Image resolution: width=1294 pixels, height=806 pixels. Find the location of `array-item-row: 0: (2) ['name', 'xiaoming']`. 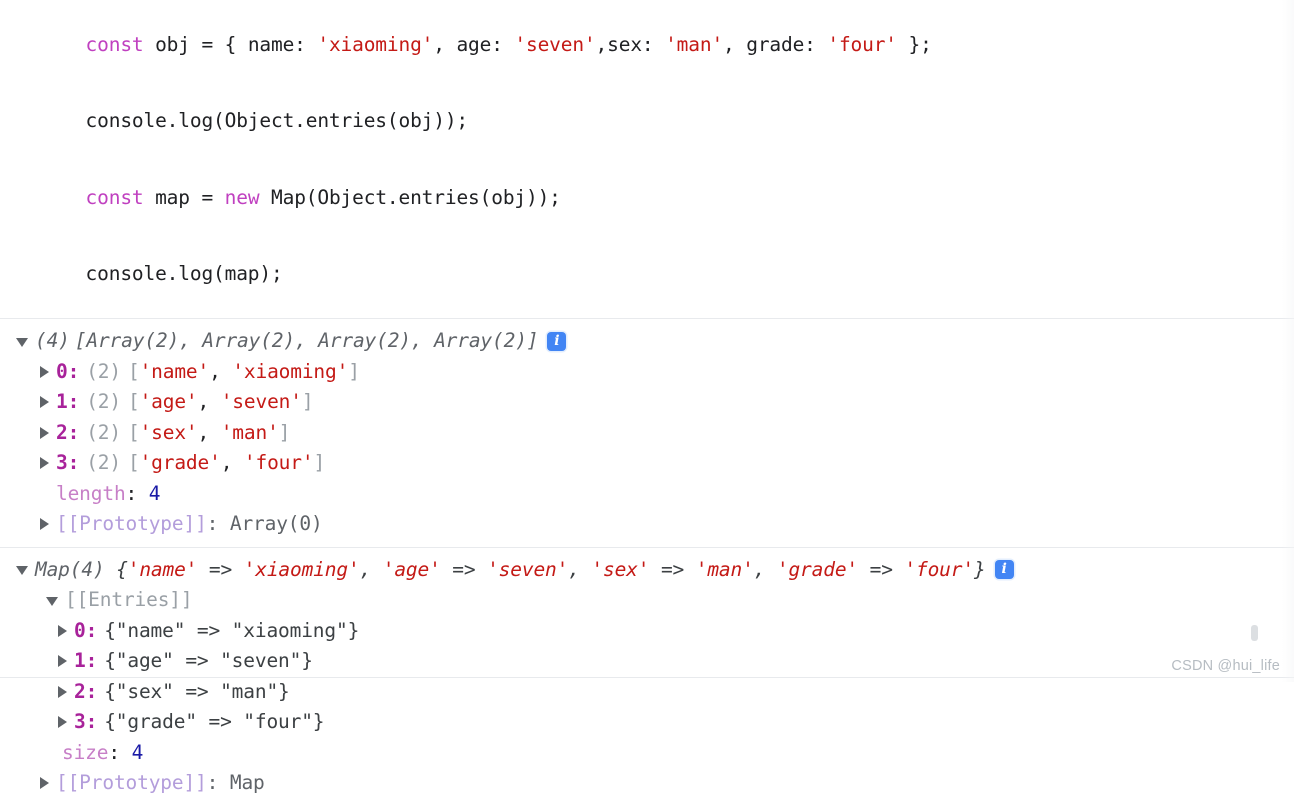

array-item-row: 0: (2) ['name', 'xiaoming'] is located at coordinates (647, 372).